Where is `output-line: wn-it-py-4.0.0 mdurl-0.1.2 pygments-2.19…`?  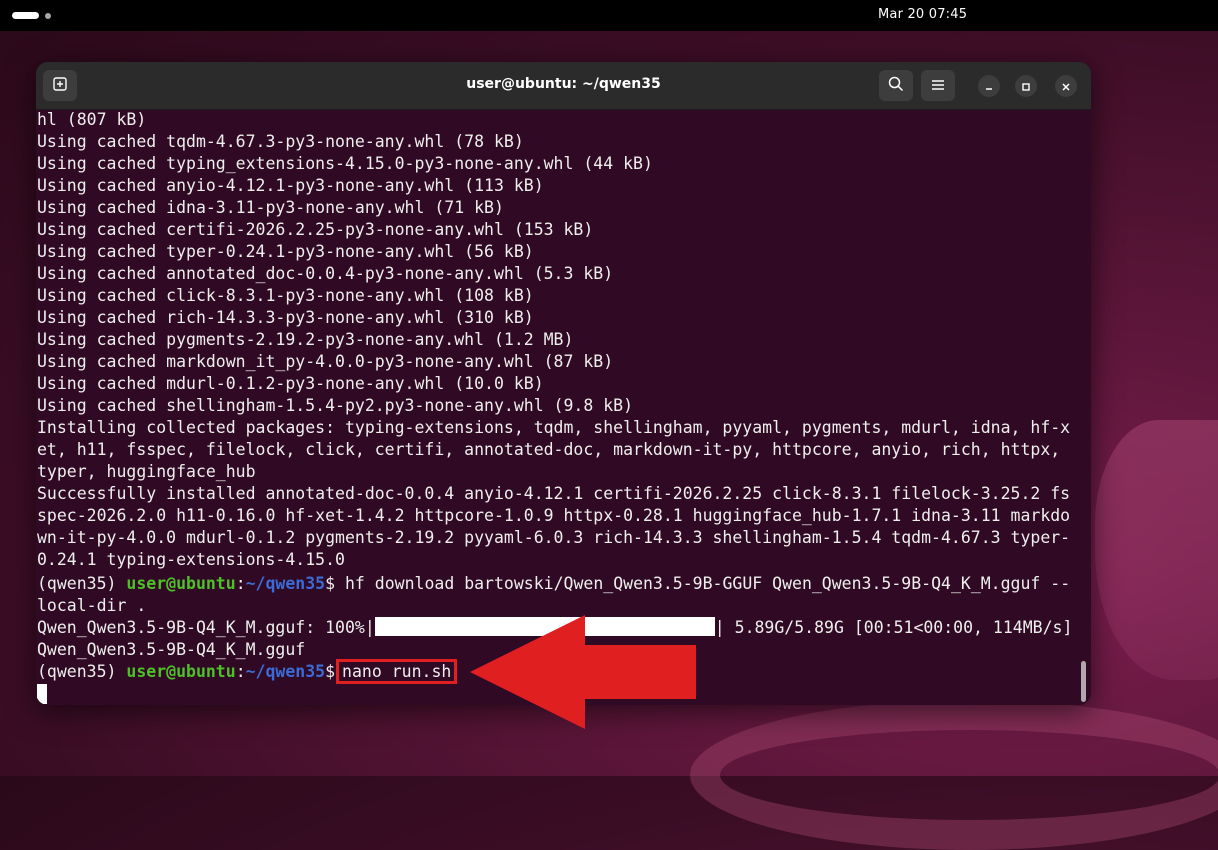 output-line: wn-it-py-4.0.0 mdurl-0.1.2 pygments-2.19… is located at coordinates (554, 537).